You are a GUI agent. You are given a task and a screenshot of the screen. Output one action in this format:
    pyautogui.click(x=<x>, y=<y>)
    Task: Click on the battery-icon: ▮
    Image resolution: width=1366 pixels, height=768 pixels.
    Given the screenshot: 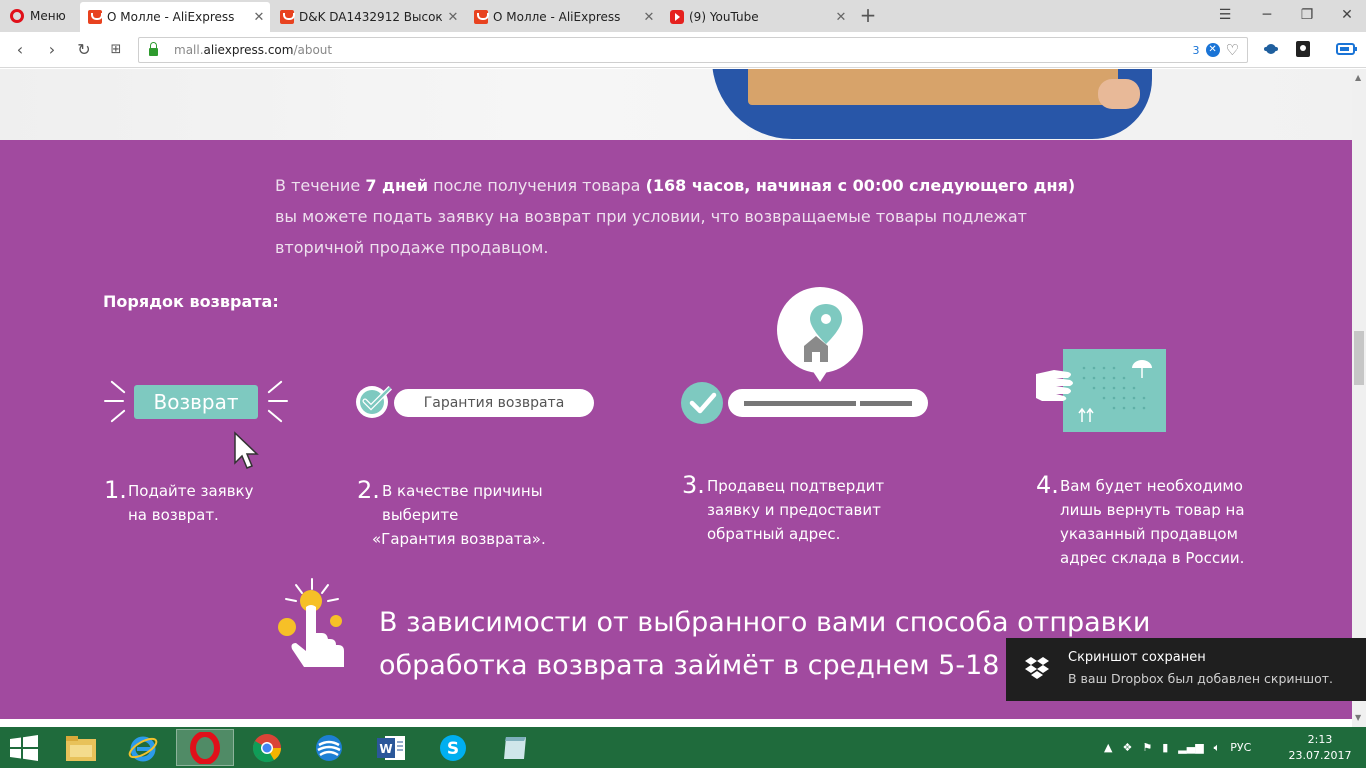 What is the action you would take?
    pyautogui.click(x=1165, y=747)
    